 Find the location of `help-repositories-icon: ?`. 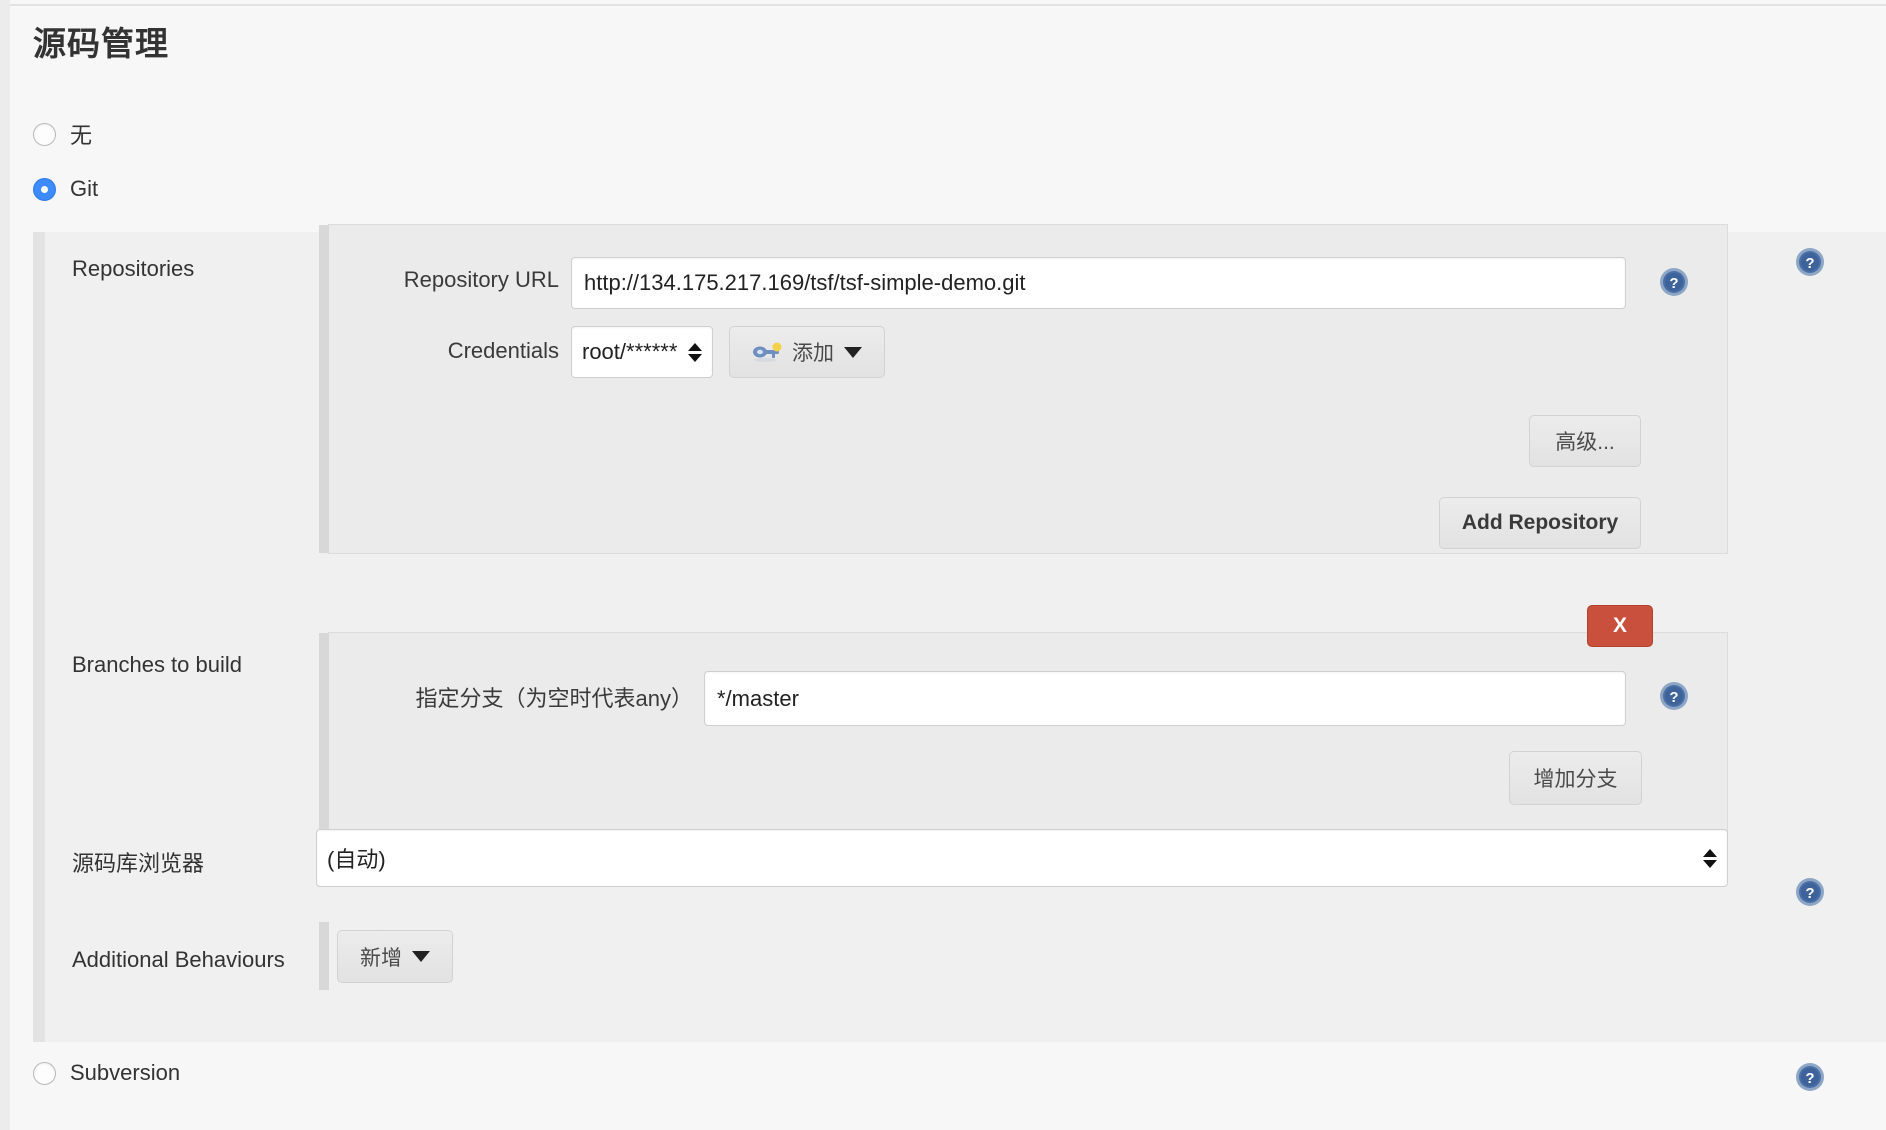

help-repositories-icon: ? is located at coordinates (1810, 262).